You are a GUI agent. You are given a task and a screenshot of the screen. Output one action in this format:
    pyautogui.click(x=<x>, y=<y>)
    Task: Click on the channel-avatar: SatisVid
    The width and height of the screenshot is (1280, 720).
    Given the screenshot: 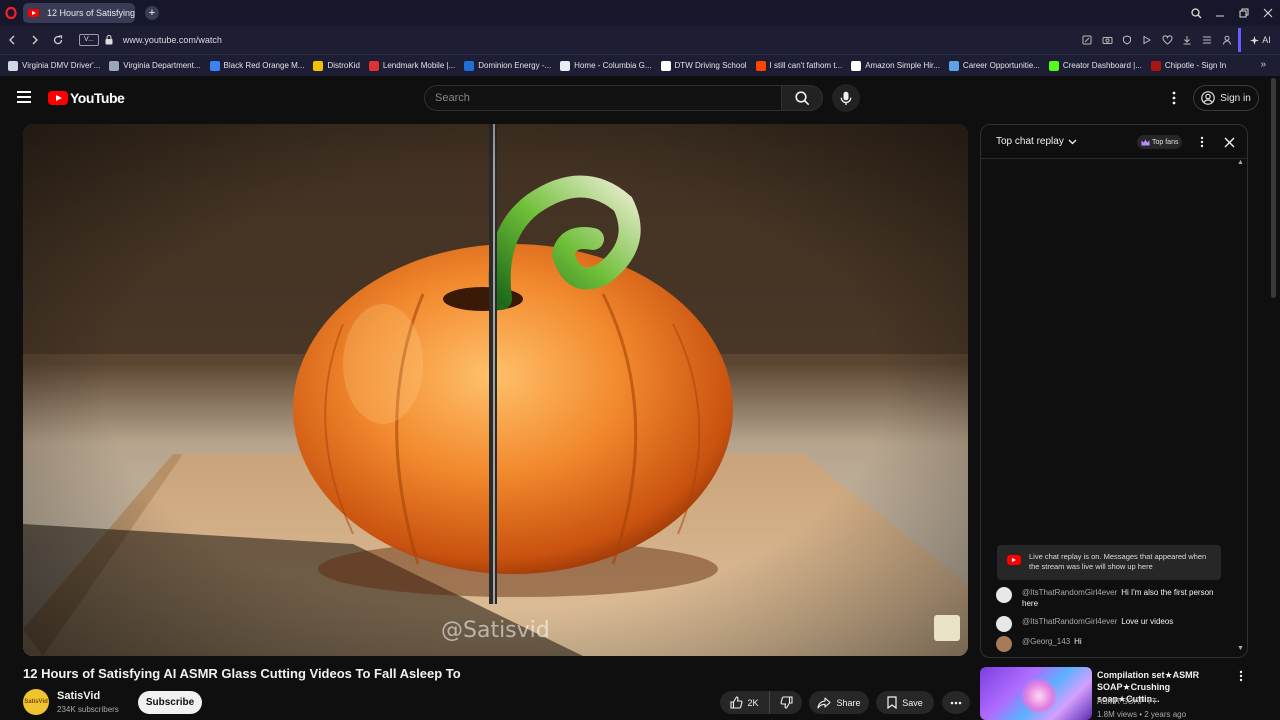 What is the action you would take?
    pyautogui.click(x=36, y=702)
    